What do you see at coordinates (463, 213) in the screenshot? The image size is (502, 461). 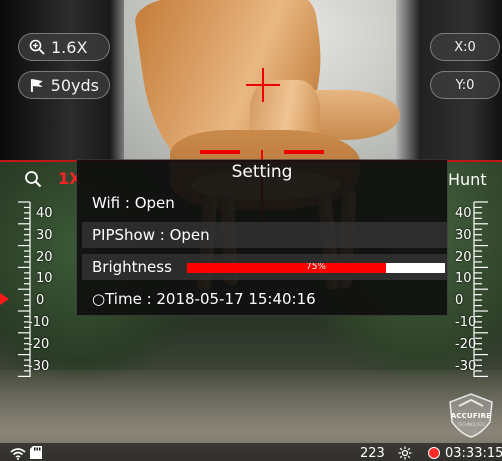 I see `scale-label-right: 40` at bounding box center [463, 213].